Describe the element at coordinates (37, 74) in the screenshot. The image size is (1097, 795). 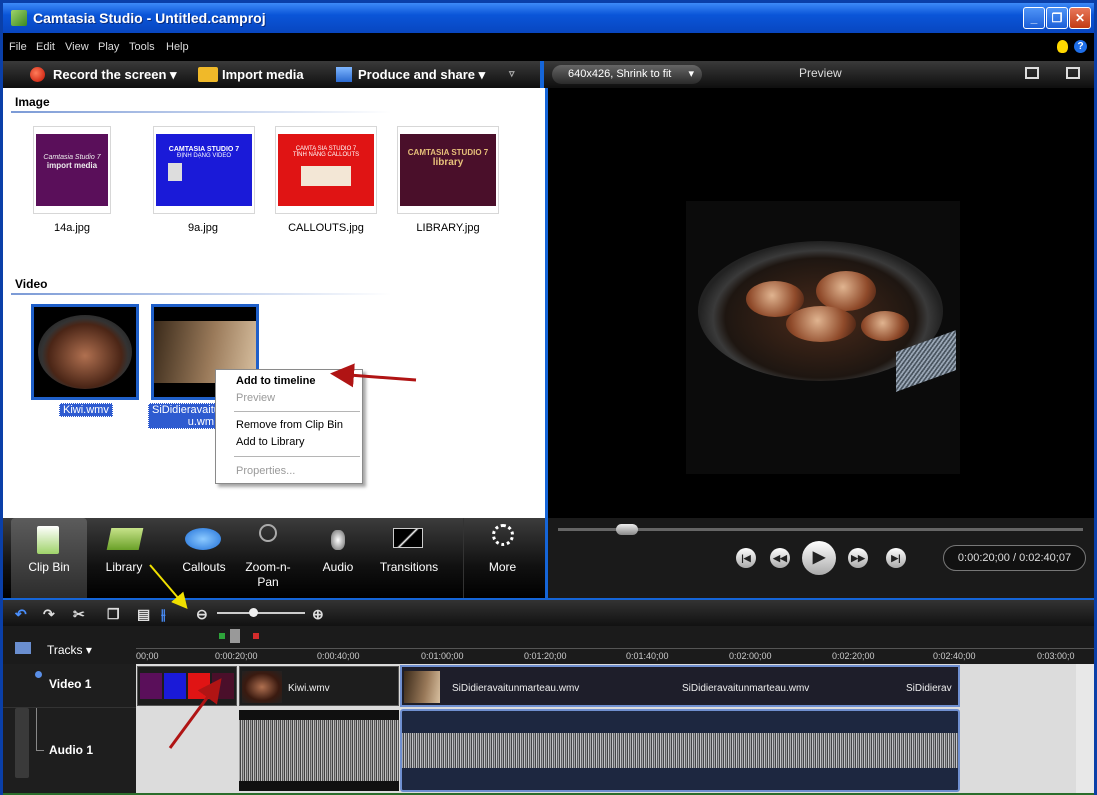
I see `record-icon` at that location.